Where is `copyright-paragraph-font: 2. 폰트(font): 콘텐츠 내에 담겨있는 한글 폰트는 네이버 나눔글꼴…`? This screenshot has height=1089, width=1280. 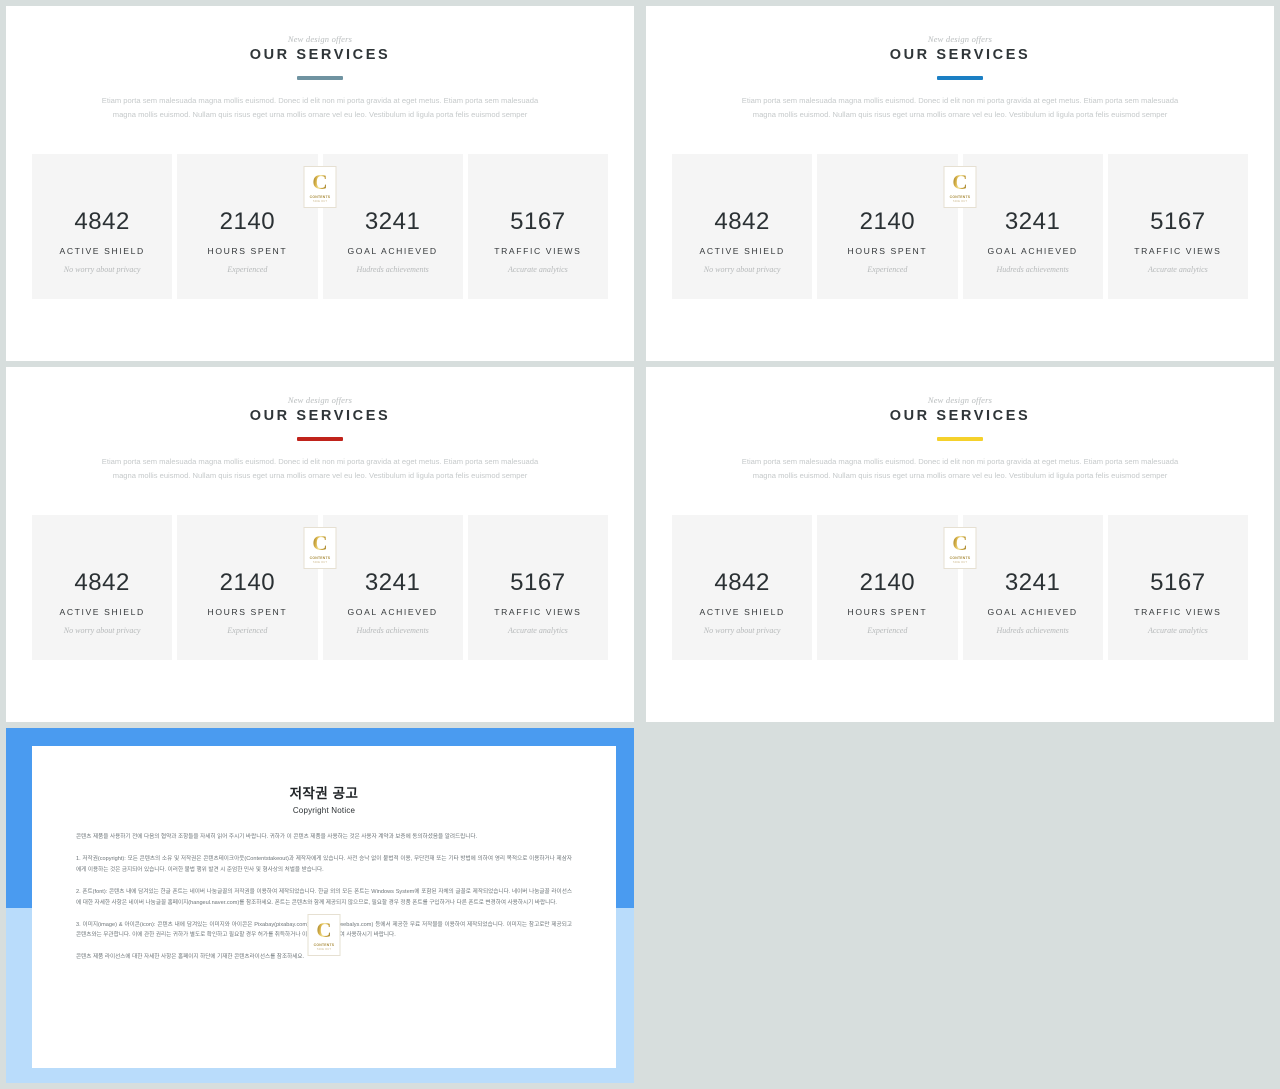
copyright-paragraph-font: 2. 폰트(font): 콘텐츠 내에 담겨있는 한글 폰트는 네이버 나눔글꼴… is located at coordinates (324, 897).